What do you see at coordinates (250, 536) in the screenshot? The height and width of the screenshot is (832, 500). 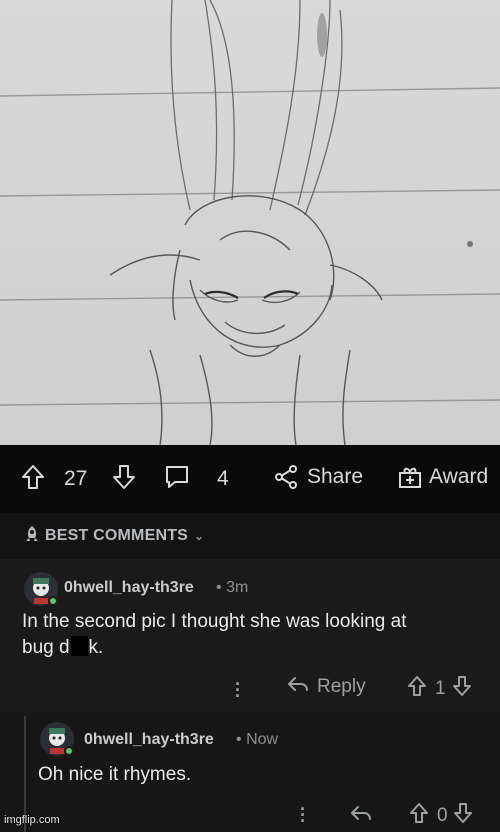 I see `comment-sort-selector: BEST COMMENTS ⌄` at bounding box center [250, 536].